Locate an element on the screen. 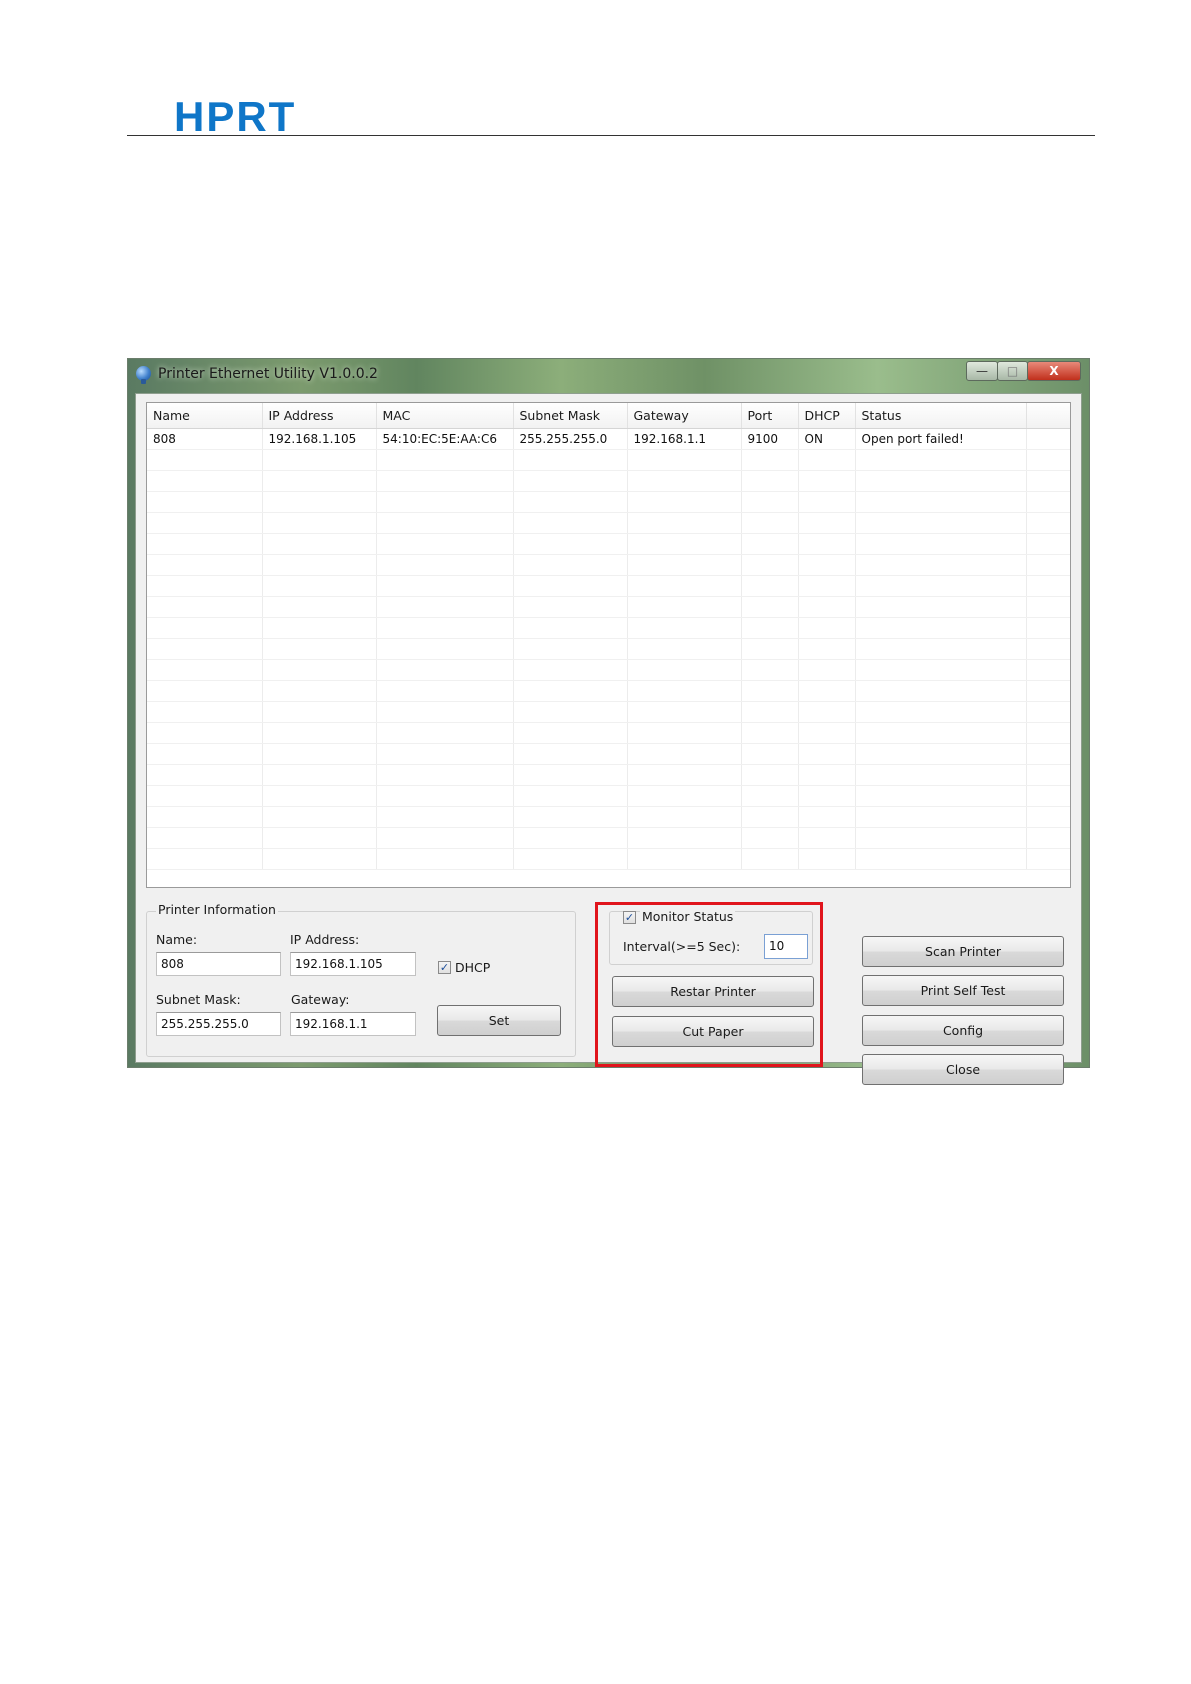  title-bar: Printer Ethernet Utility V1.0.0.2 — □ X is located at coordinates (608, 374).